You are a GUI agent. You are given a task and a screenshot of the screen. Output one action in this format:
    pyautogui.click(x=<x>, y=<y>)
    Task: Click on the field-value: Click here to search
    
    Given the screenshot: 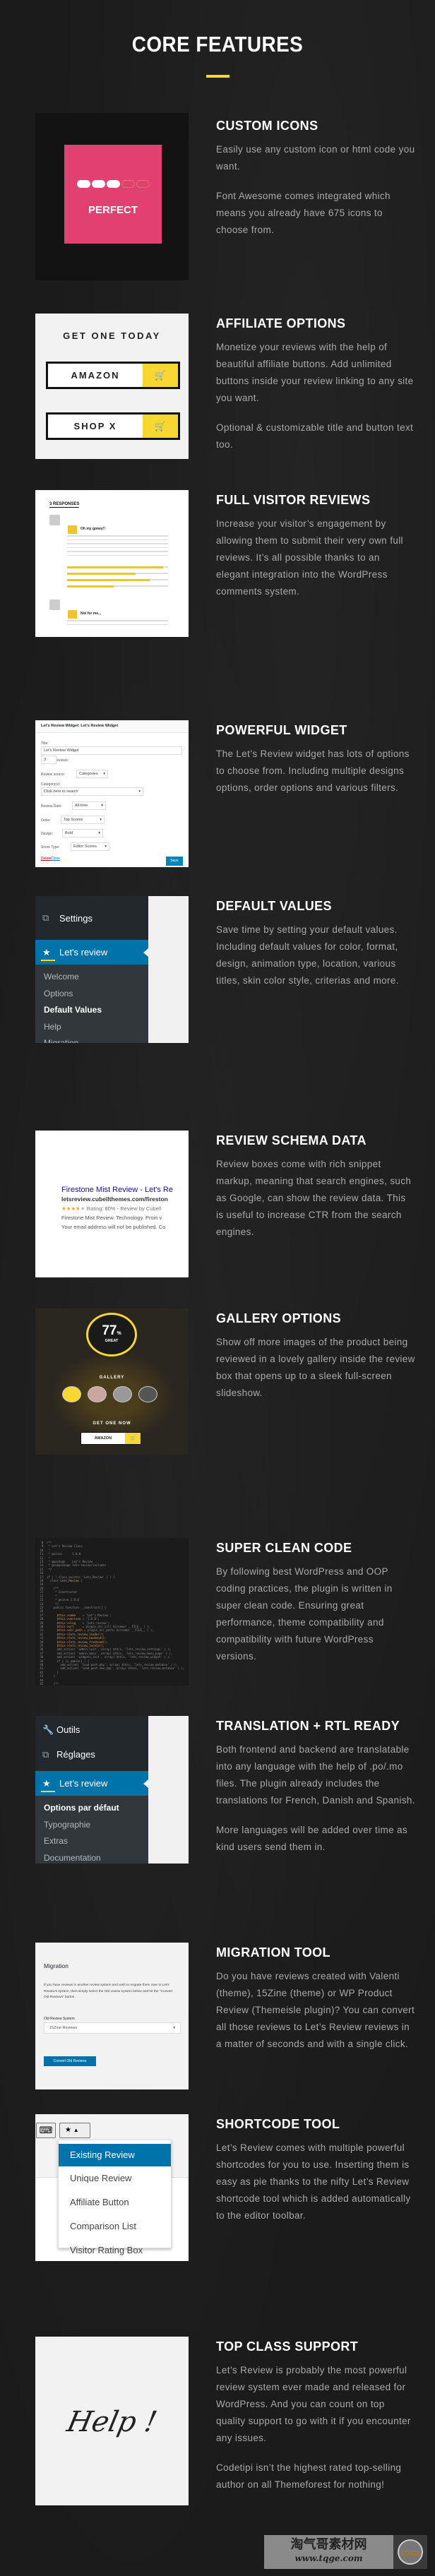 What is the action you would take?
    pyautogui.click(x=61, y=791)
    